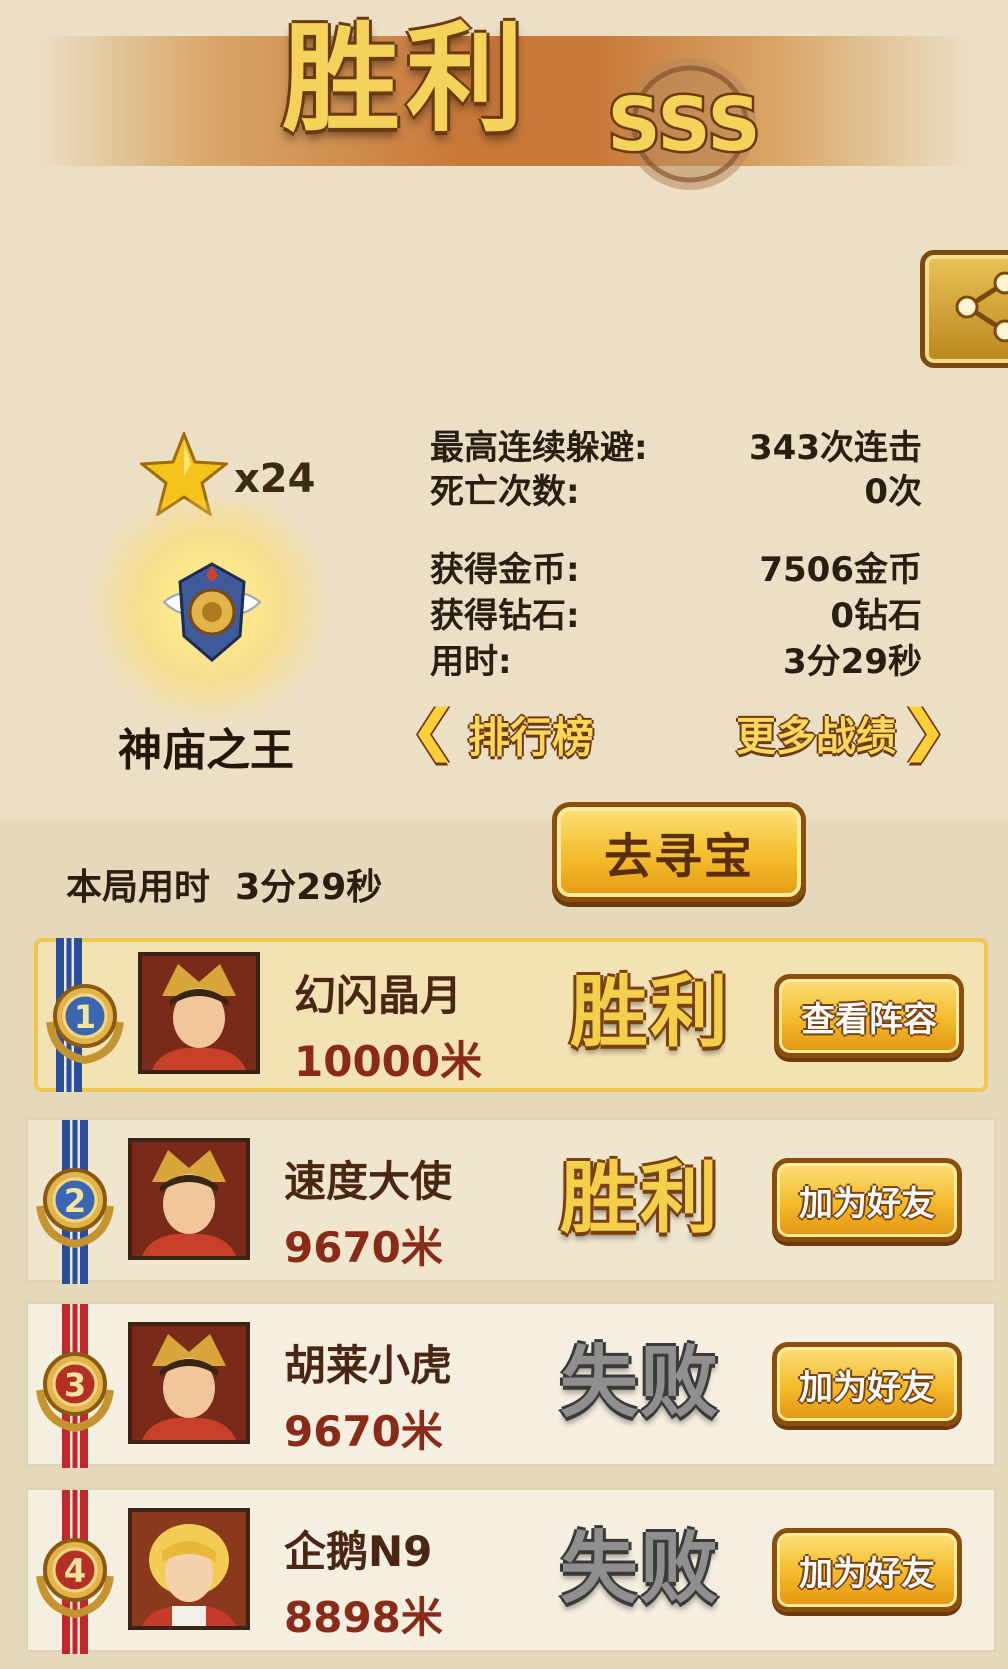 The height and width of the screenshot is (1669, 1008). What do you see at coordinates (852, 662) in the screenshot?
I see `time-value: 3分29秒` at bounding box center [852, 662].